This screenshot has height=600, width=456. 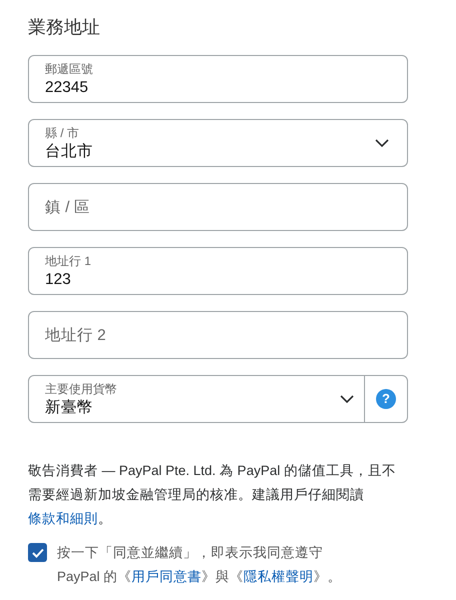 I want to click on select-field: 縣 / 市 台北市, so click(x=218, y=143).